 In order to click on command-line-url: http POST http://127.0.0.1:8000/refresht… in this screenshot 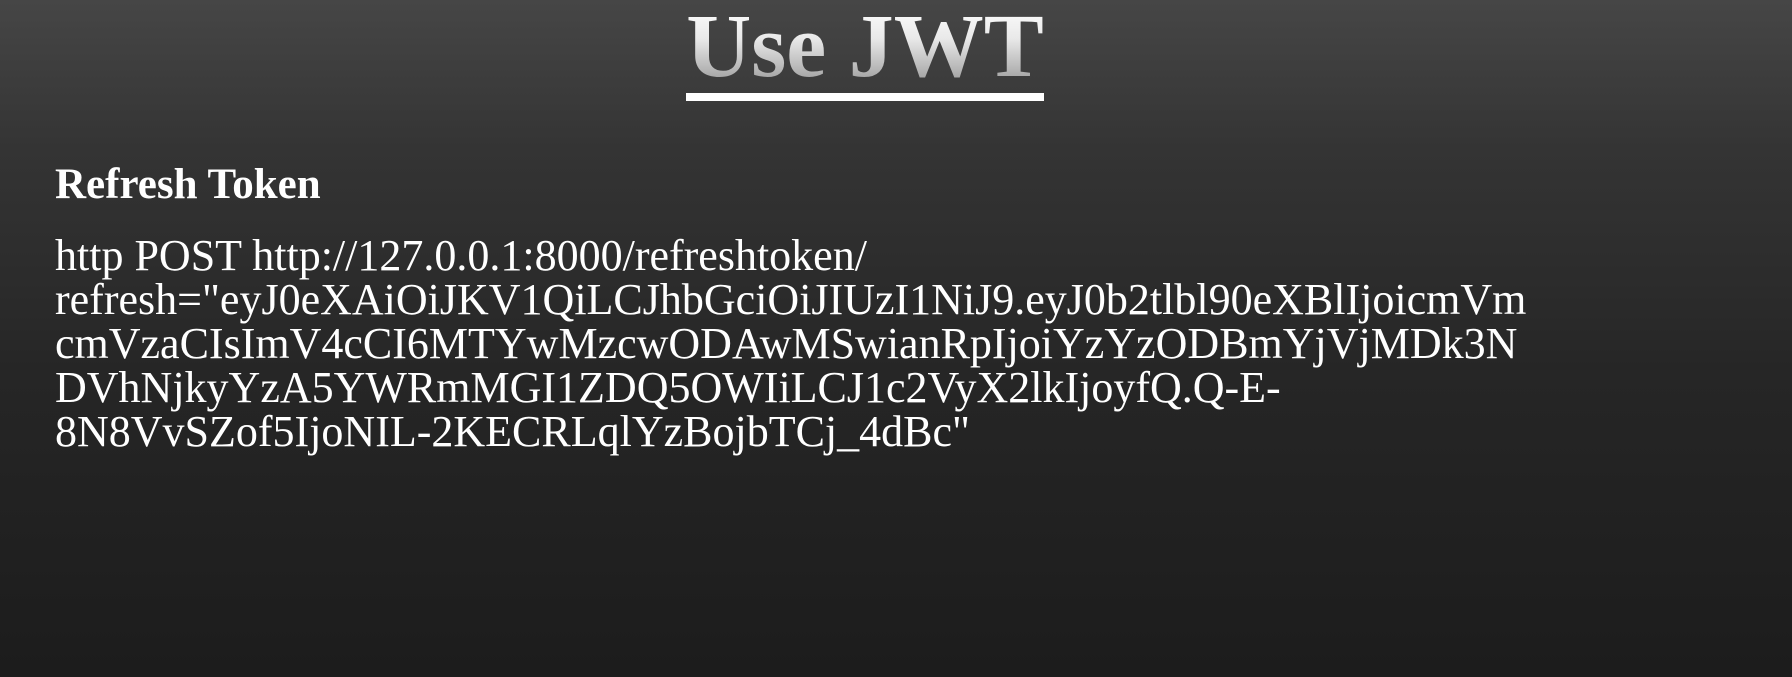, I will do `click(461, 255)`.